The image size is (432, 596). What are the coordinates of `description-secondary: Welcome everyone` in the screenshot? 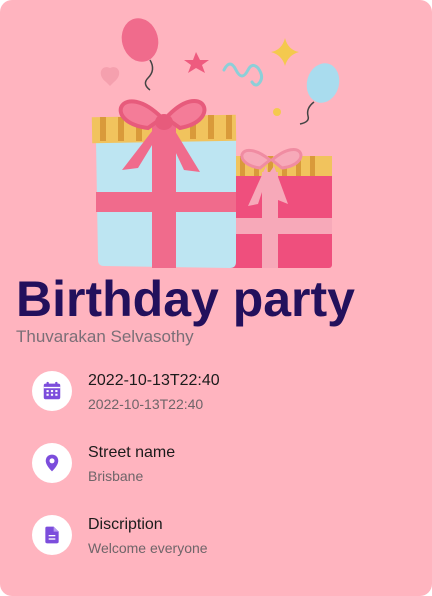 It's located at (148, 548).